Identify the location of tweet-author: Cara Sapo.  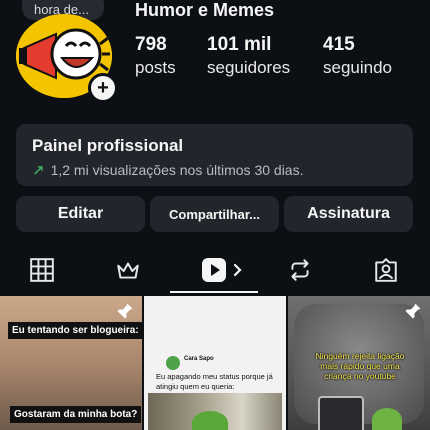
(199, 359).